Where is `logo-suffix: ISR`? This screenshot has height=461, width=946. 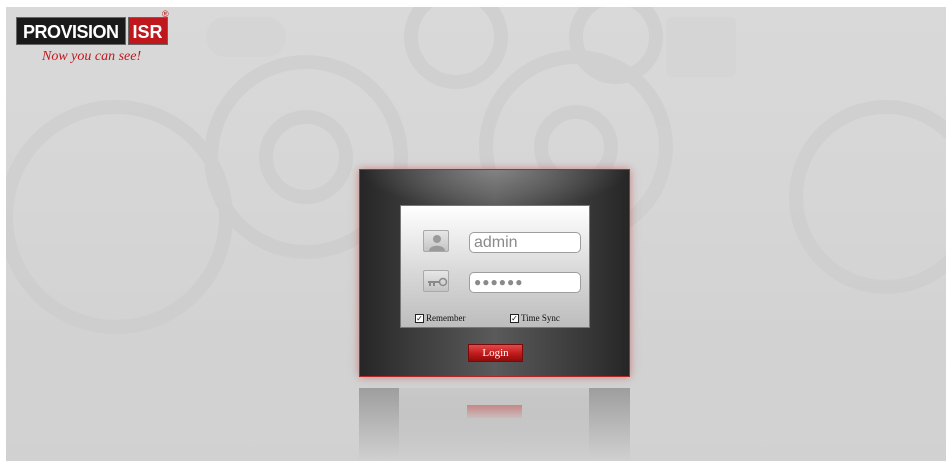
logo-suffix: ISR is located at coordinates (147, 31).